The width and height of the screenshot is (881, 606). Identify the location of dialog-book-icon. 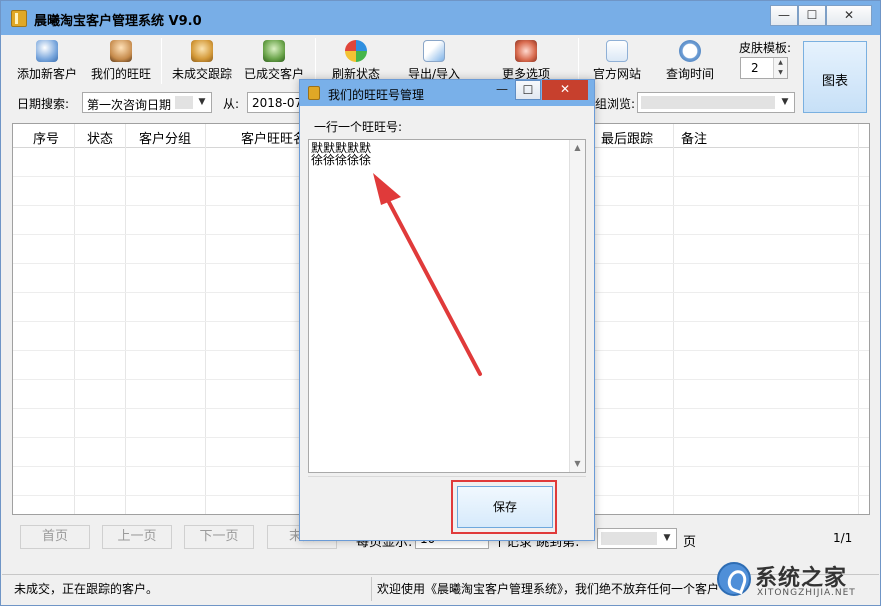
(314, 93).